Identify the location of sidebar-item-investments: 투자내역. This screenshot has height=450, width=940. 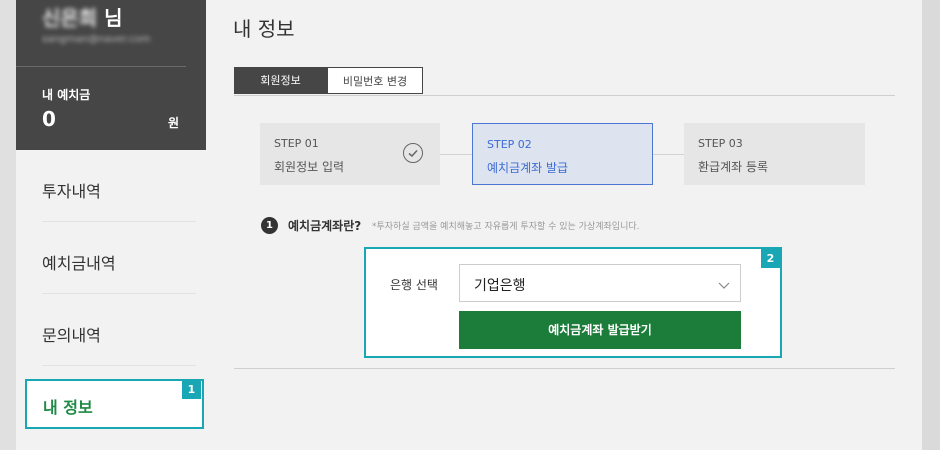
(119, 186).